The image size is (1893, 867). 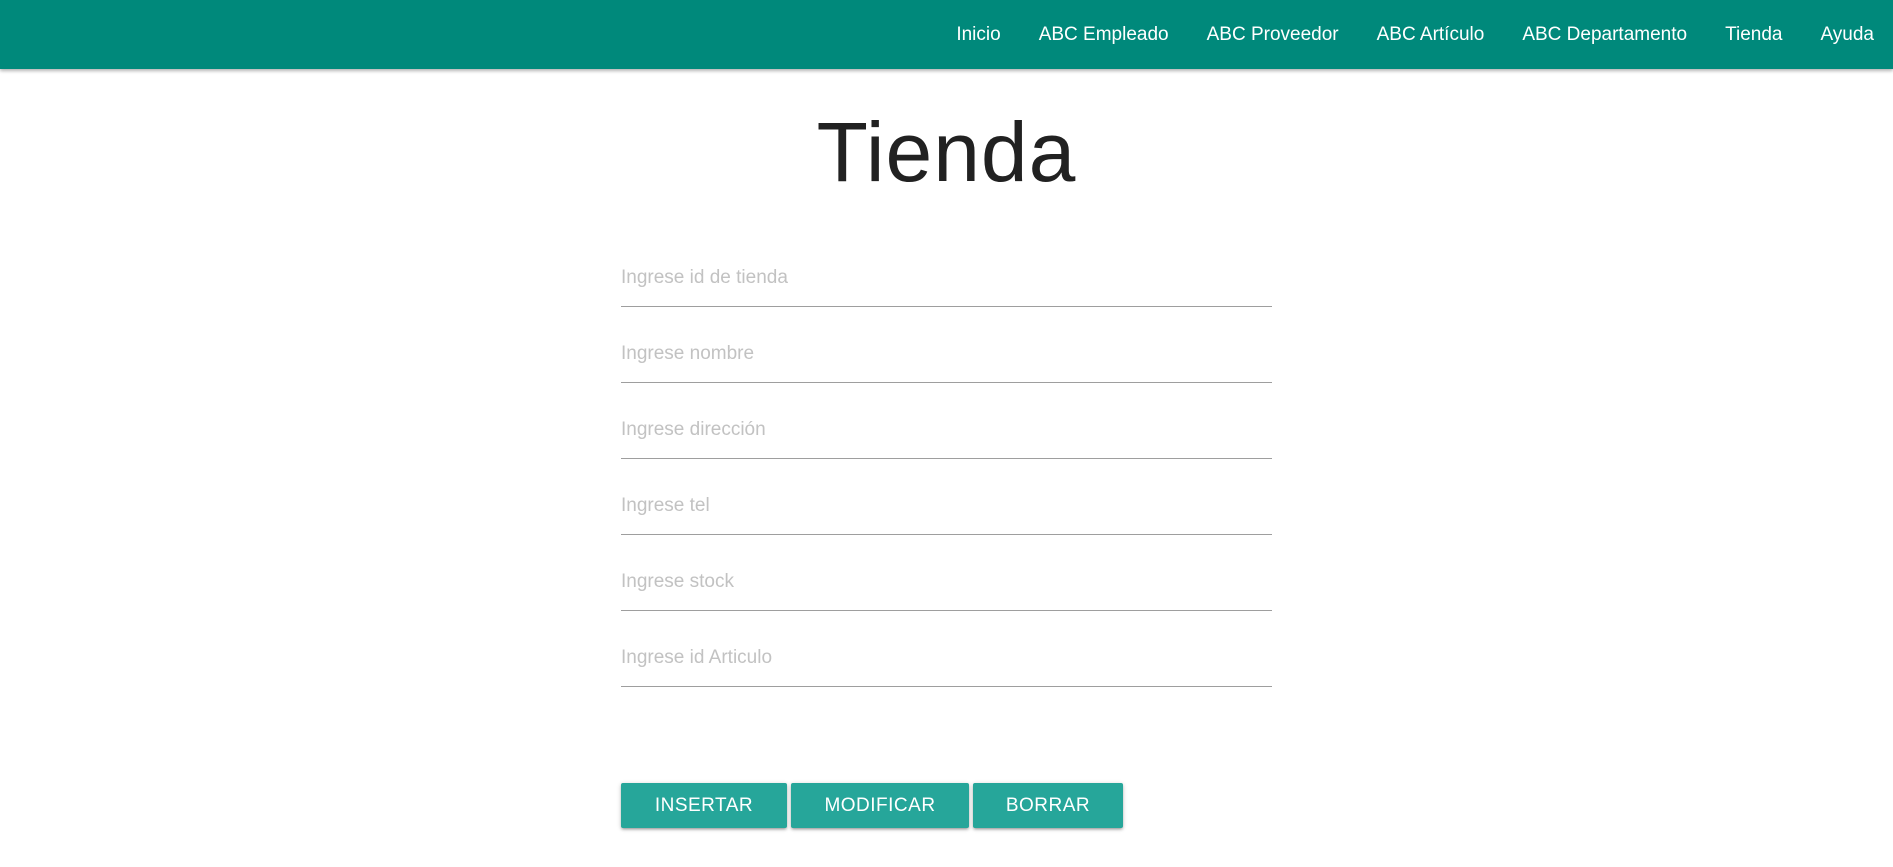 I want to click on insert-button: INSERTAR, so click(x=704, y=805).